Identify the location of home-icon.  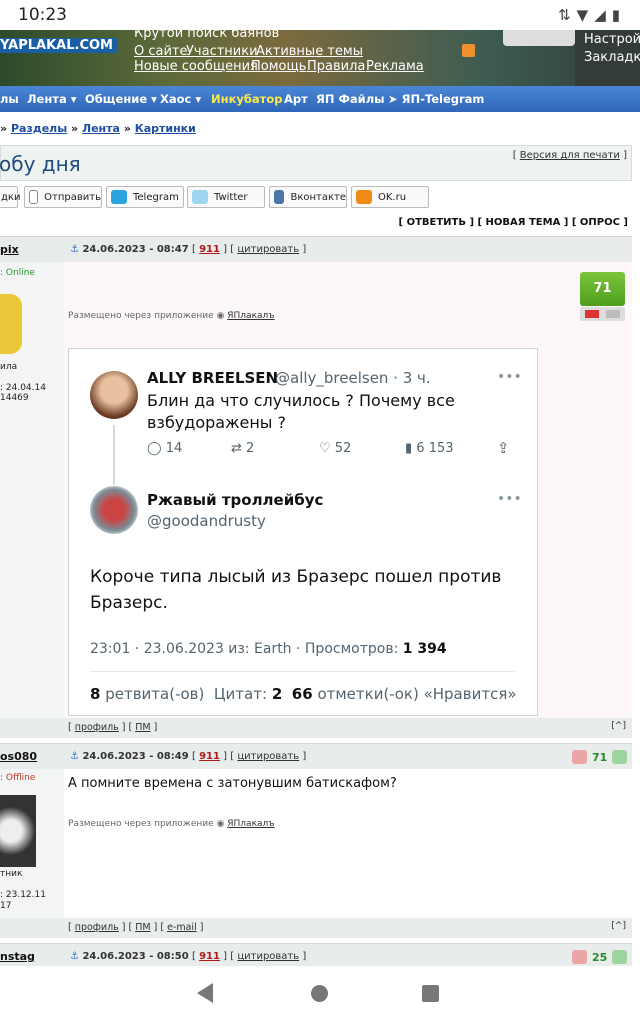
(319, 993).